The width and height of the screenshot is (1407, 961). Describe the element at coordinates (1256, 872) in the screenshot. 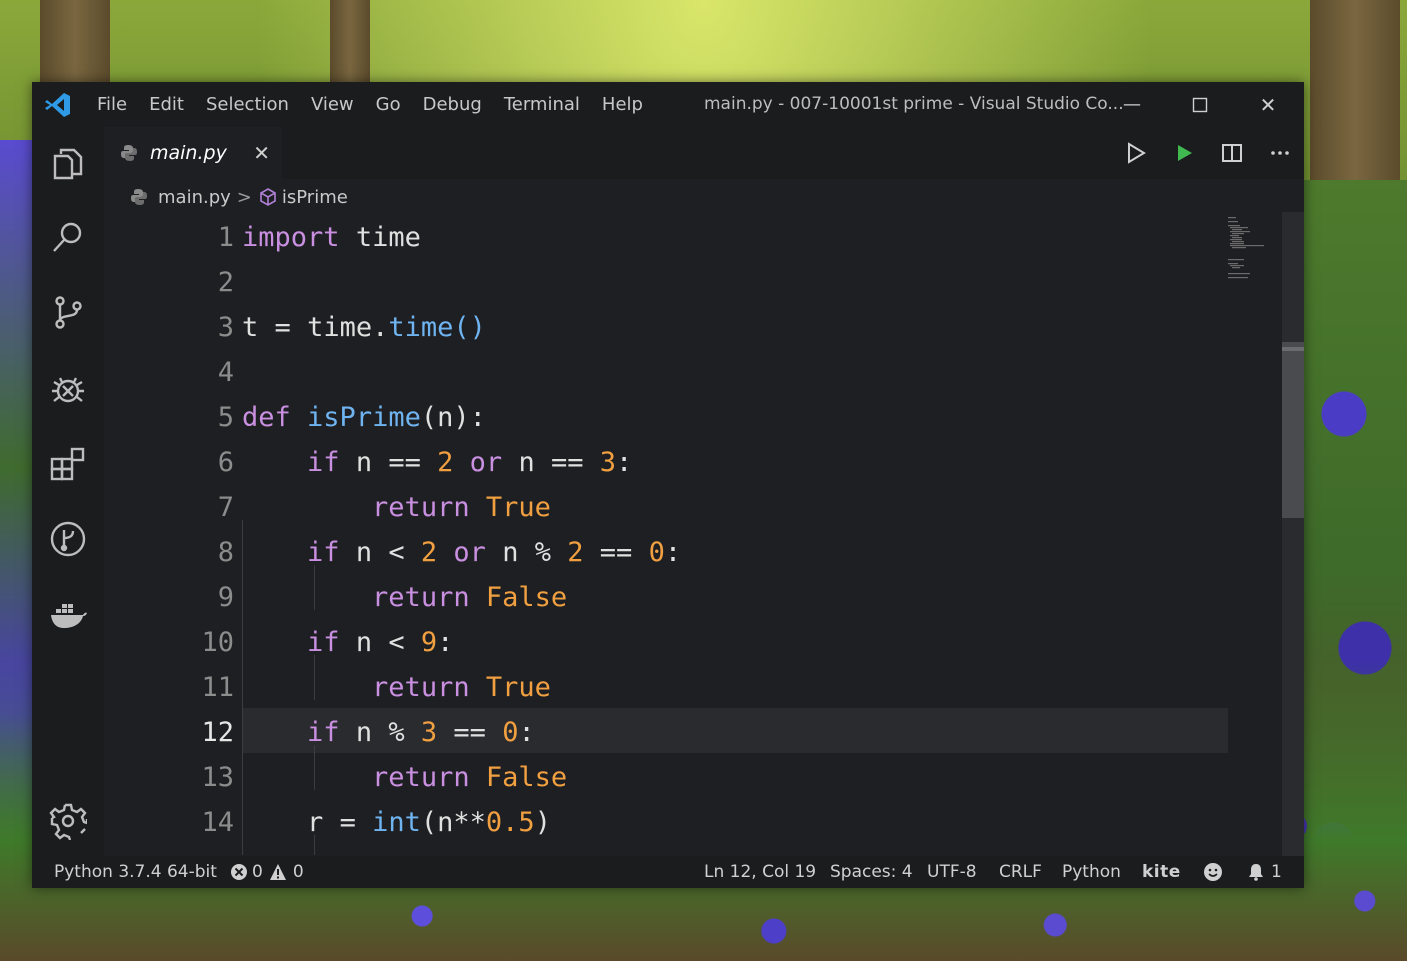

I see `bell-icon` at that location.